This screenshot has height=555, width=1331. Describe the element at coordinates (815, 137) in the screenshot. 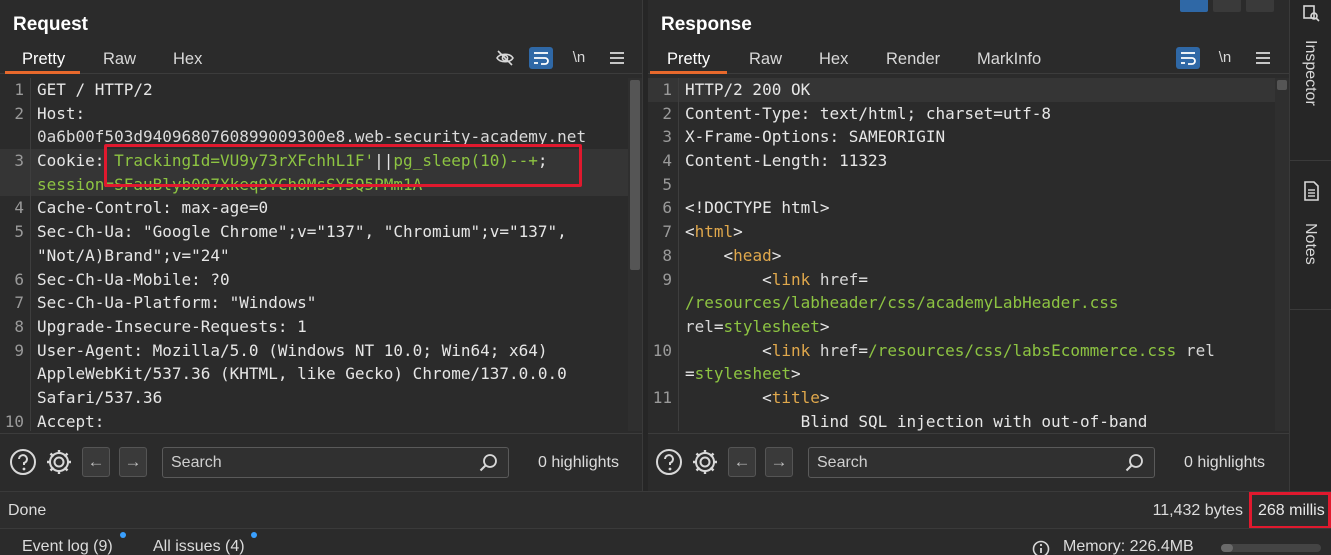

I see `line-code: X-Frame-Options: SAMEORIGIN` at that location.